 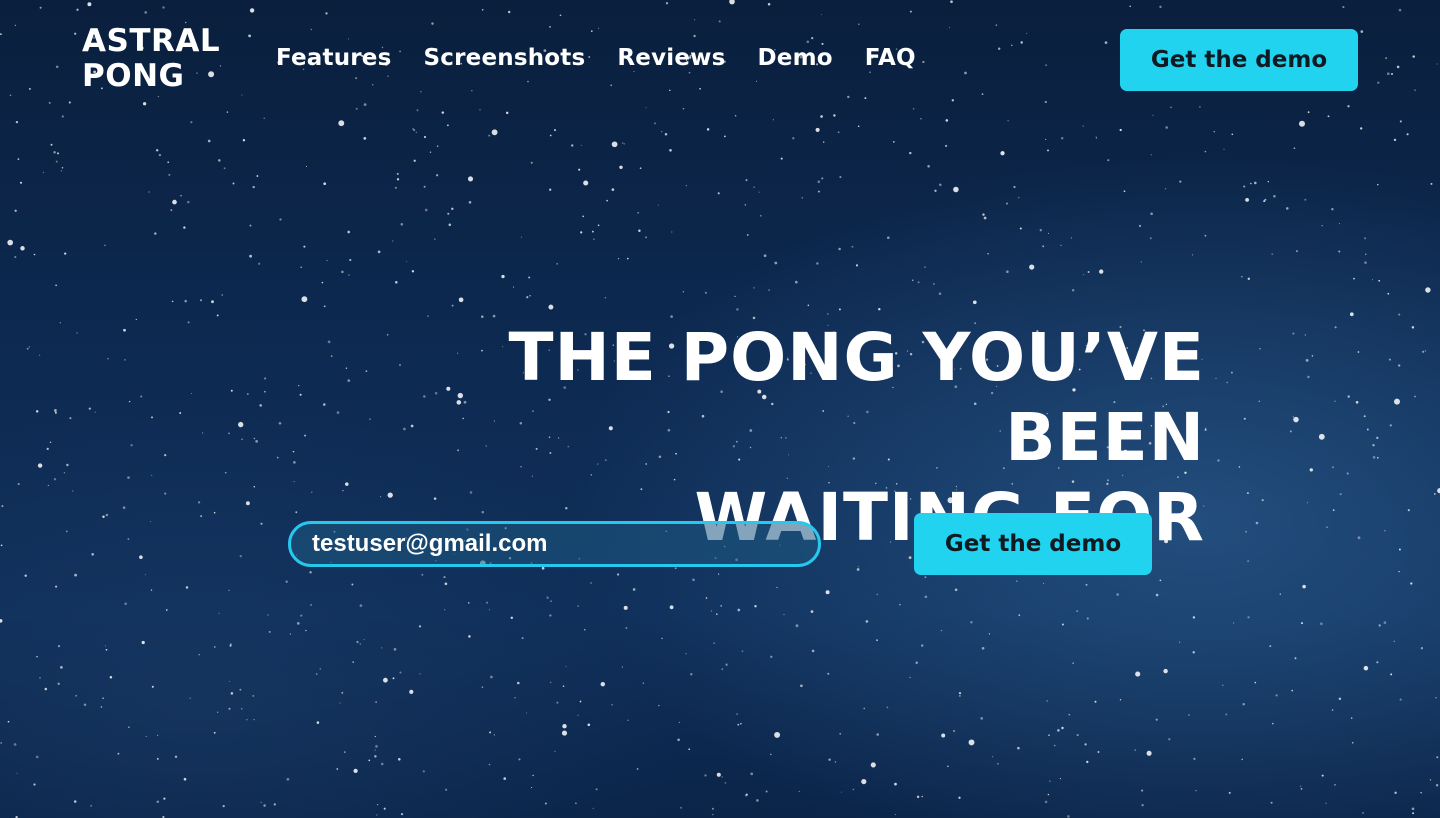 I want to click on logo: ASTRAL PONG, so click(x=151, y=59).